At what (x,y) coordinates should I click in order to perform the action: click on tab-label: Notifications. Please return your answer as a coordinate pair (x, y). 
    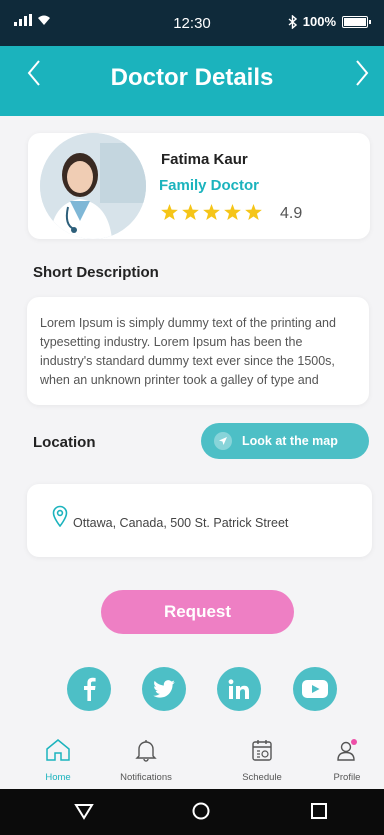
    Looking at the image, I should click on (146, 777).